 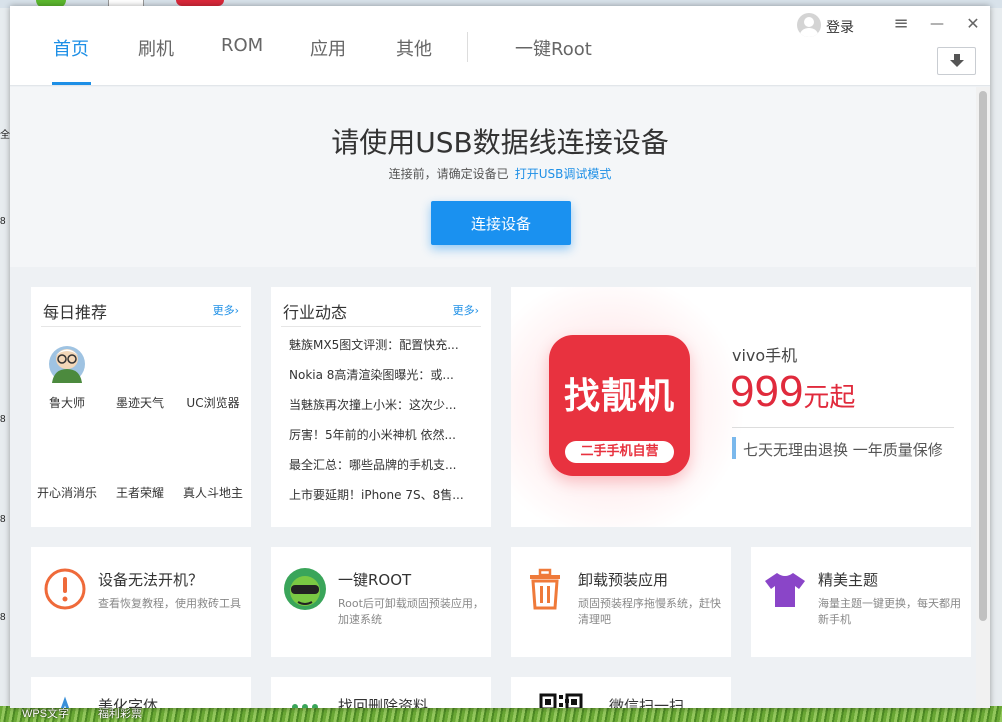 What do you see at coordinates (65, 589) in the screenshot?
I see `exclamation-icon` at bounding box center [65, 589].